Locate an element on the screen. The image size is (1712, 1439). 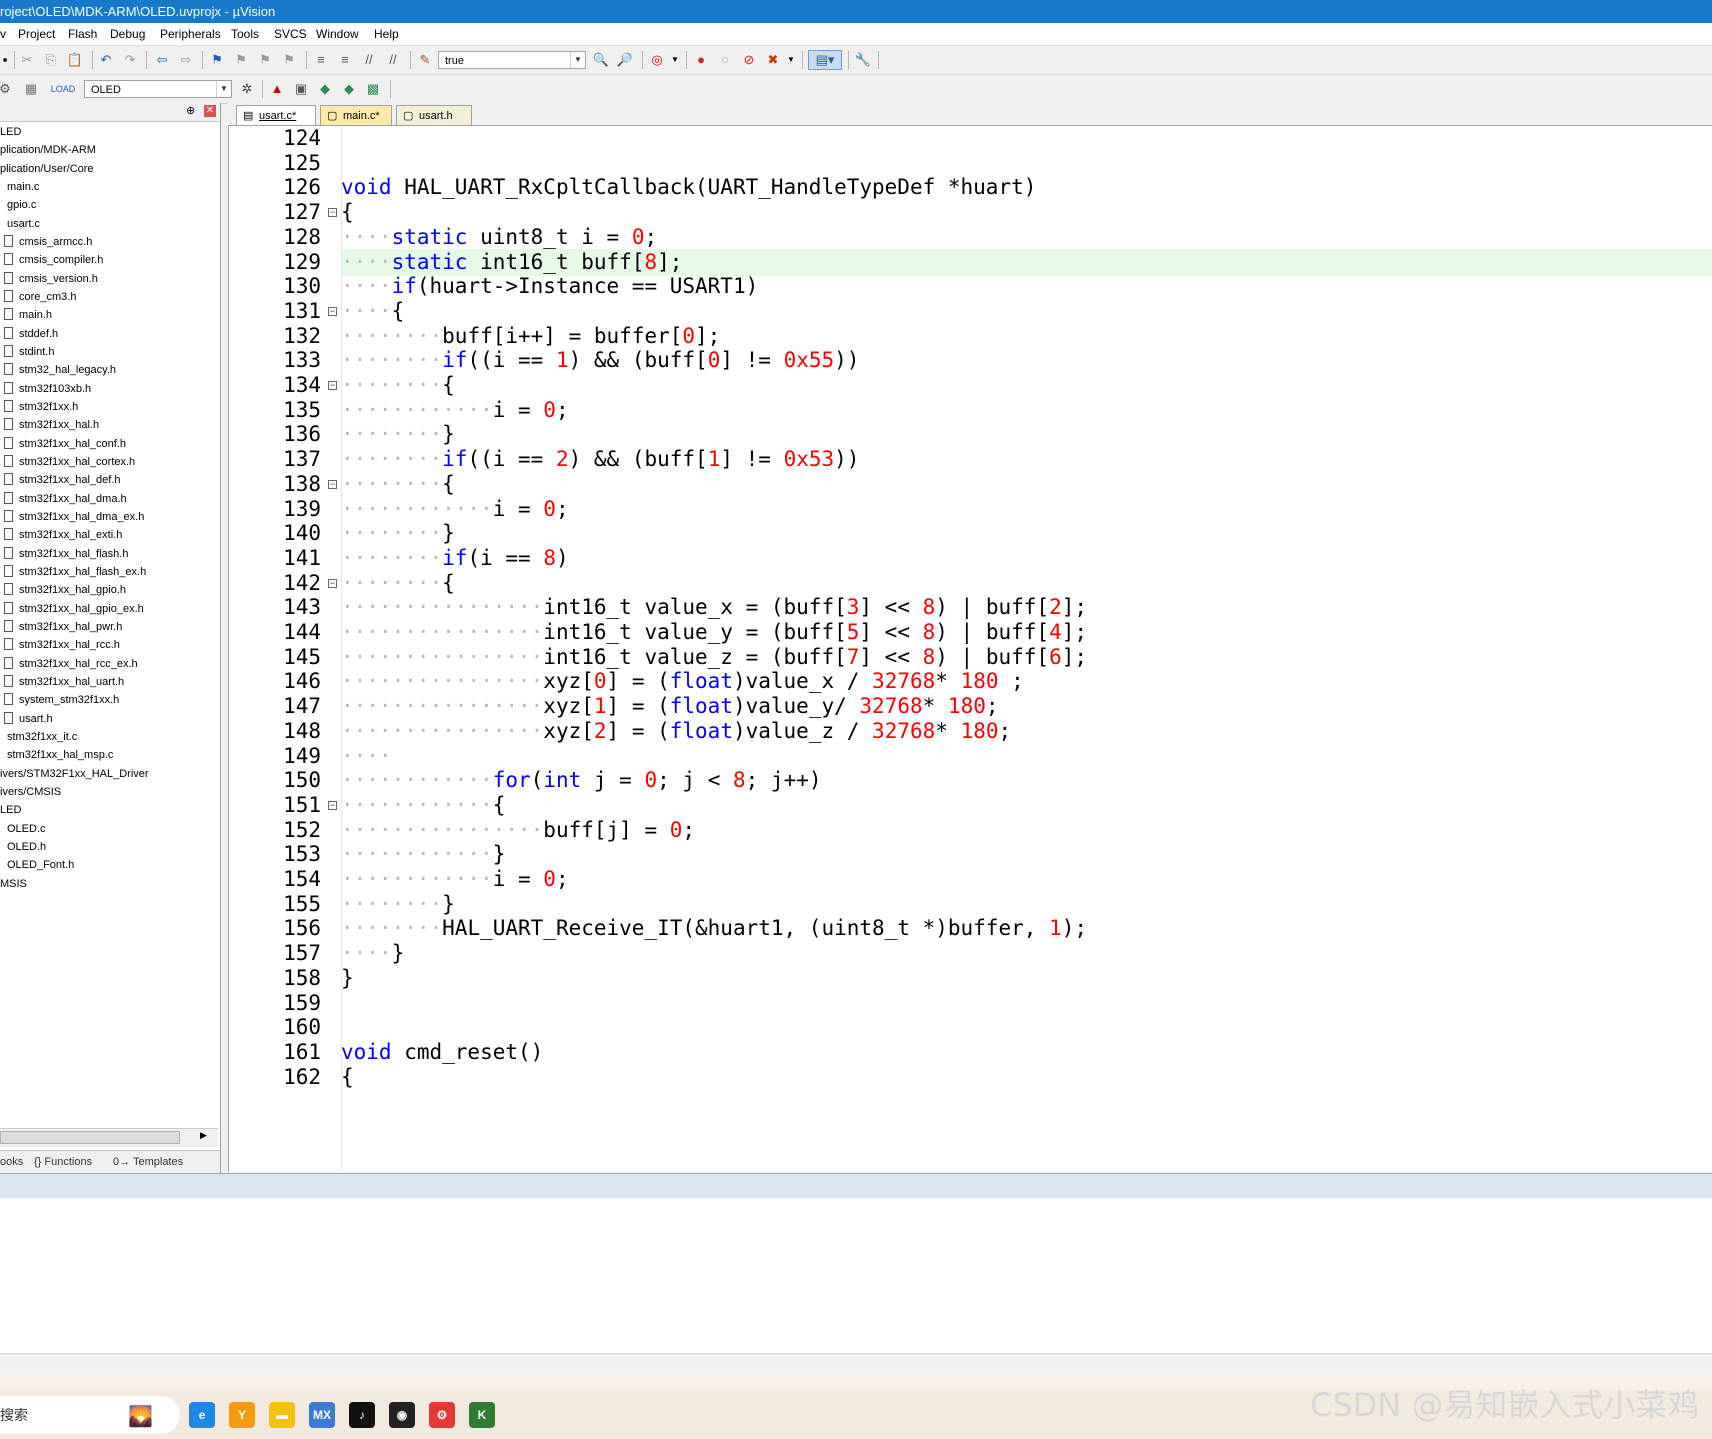
keil-icon: K is located at coordinates (482, 1415).